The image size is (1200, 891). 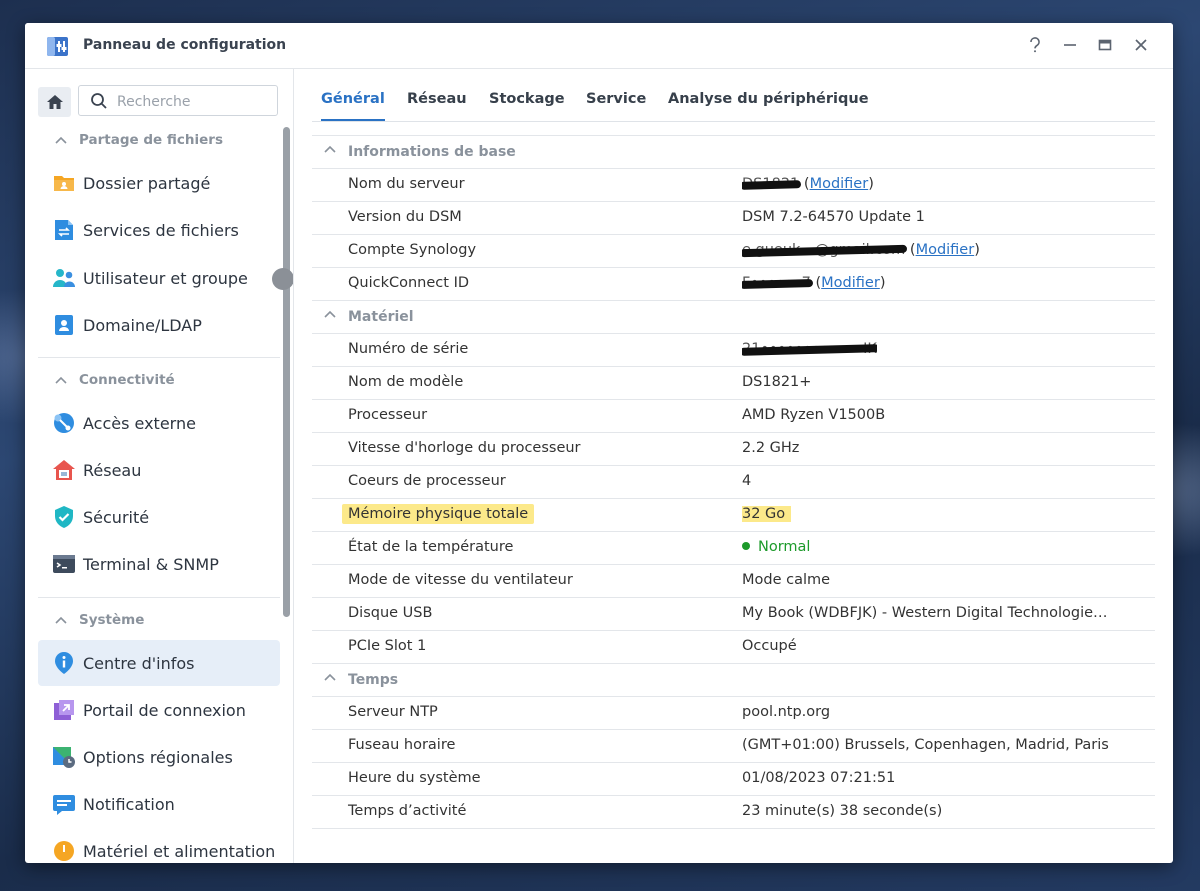 What do you see at coordinates (437, 99) in the screenshot?
I see `tab-network: Réseau` at bounding box center [437, 99].